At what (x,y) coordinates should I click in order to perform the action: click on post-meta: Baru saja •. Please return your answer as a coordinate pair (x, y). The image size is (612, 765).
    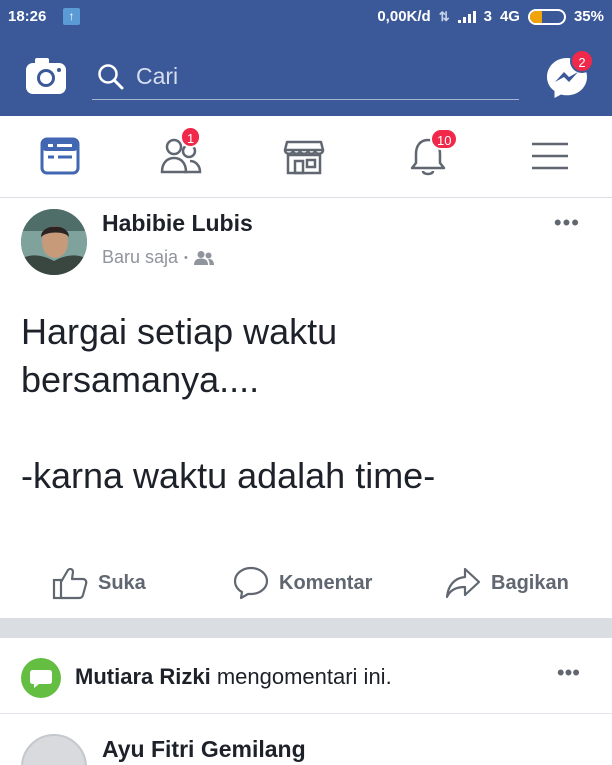
    Looking at the image, I should click on (158, 257).